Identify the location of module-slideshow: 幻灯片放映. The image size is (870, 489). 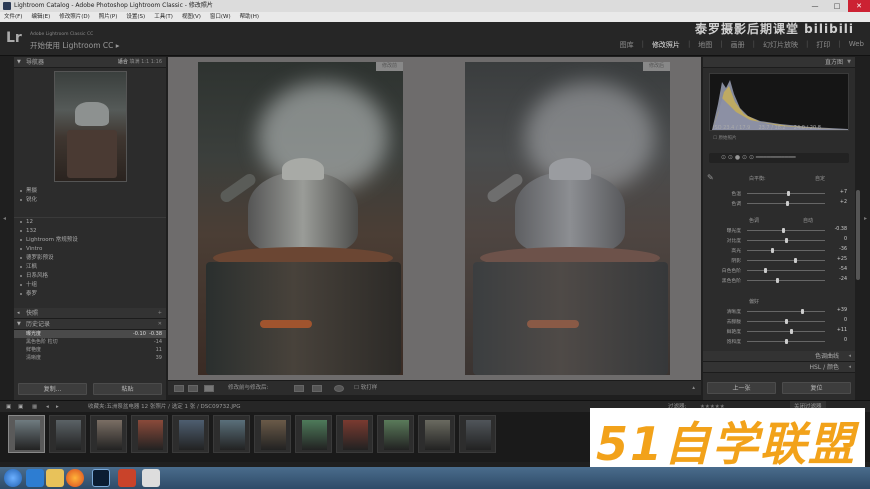
(780, 45).